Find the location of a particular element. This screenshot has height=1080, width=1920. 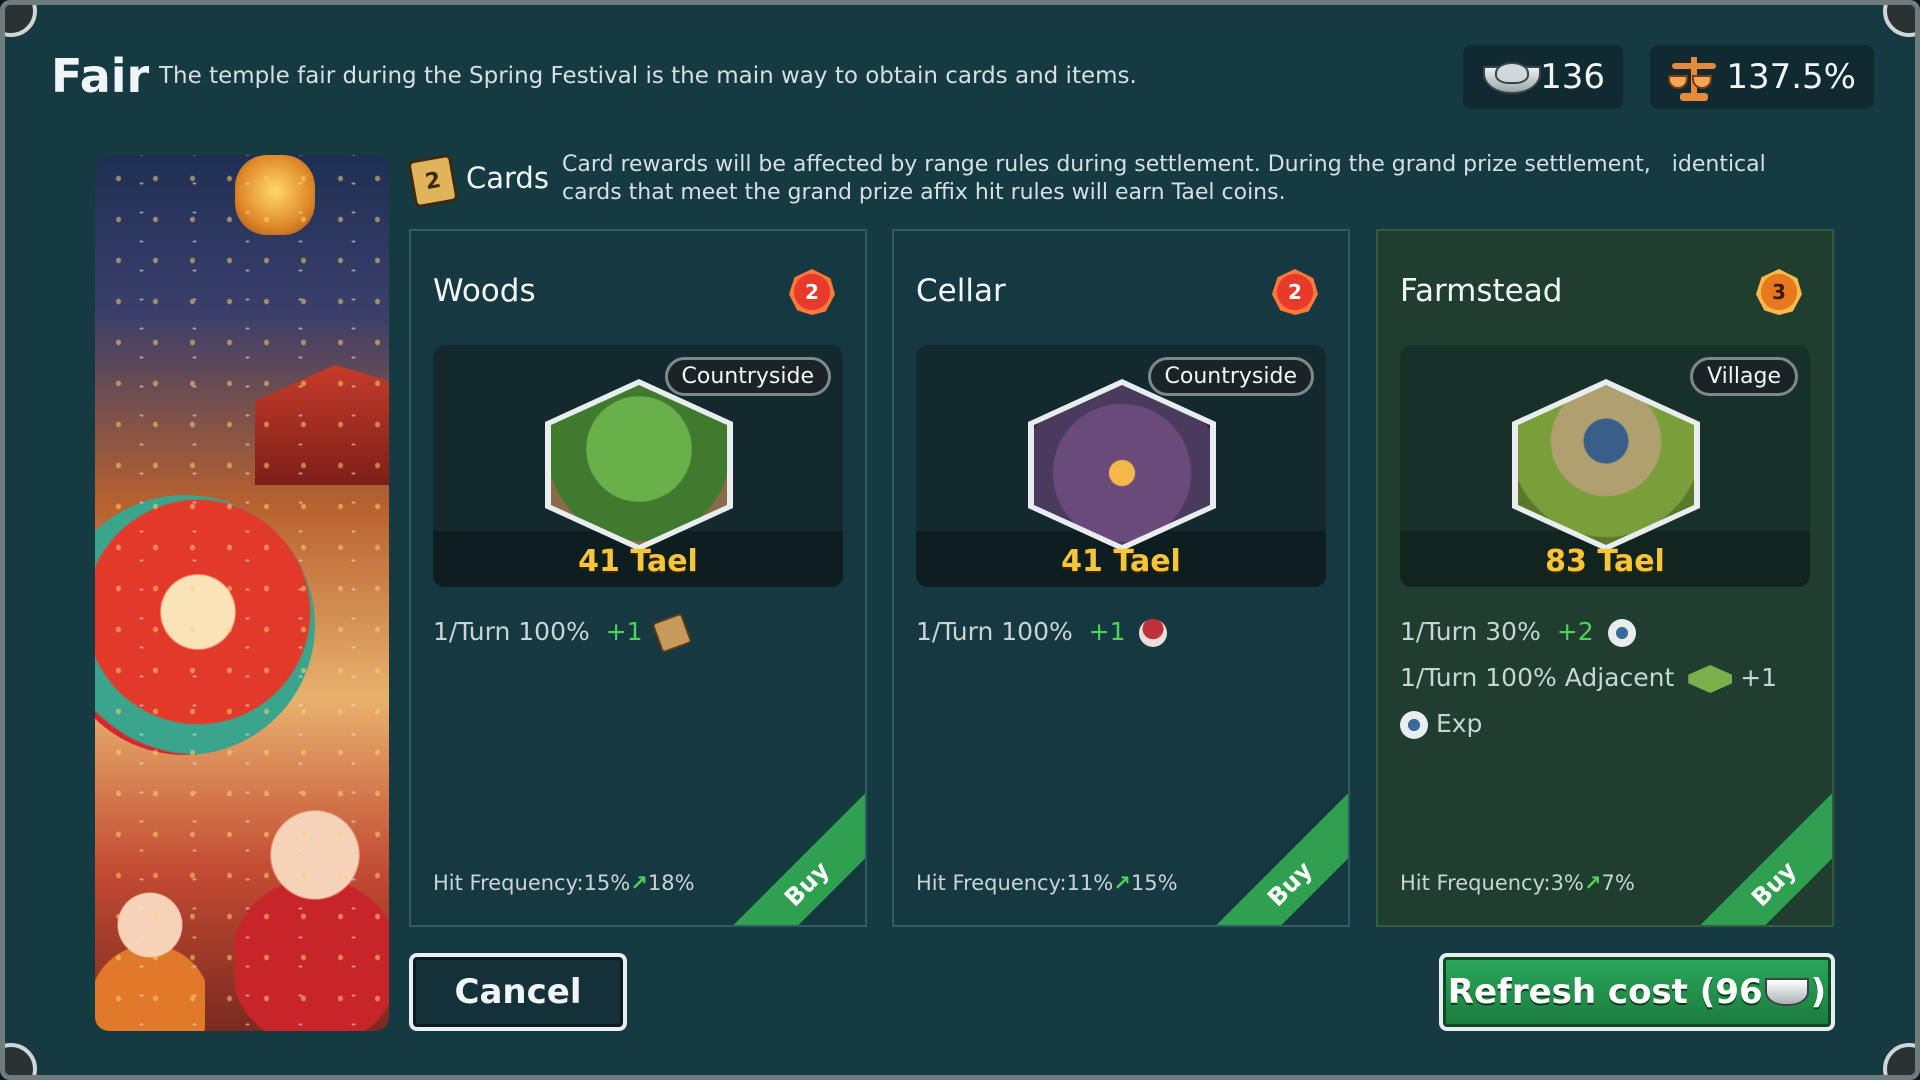

card-price: 83 Tael is located at coordinates (1605, 561).